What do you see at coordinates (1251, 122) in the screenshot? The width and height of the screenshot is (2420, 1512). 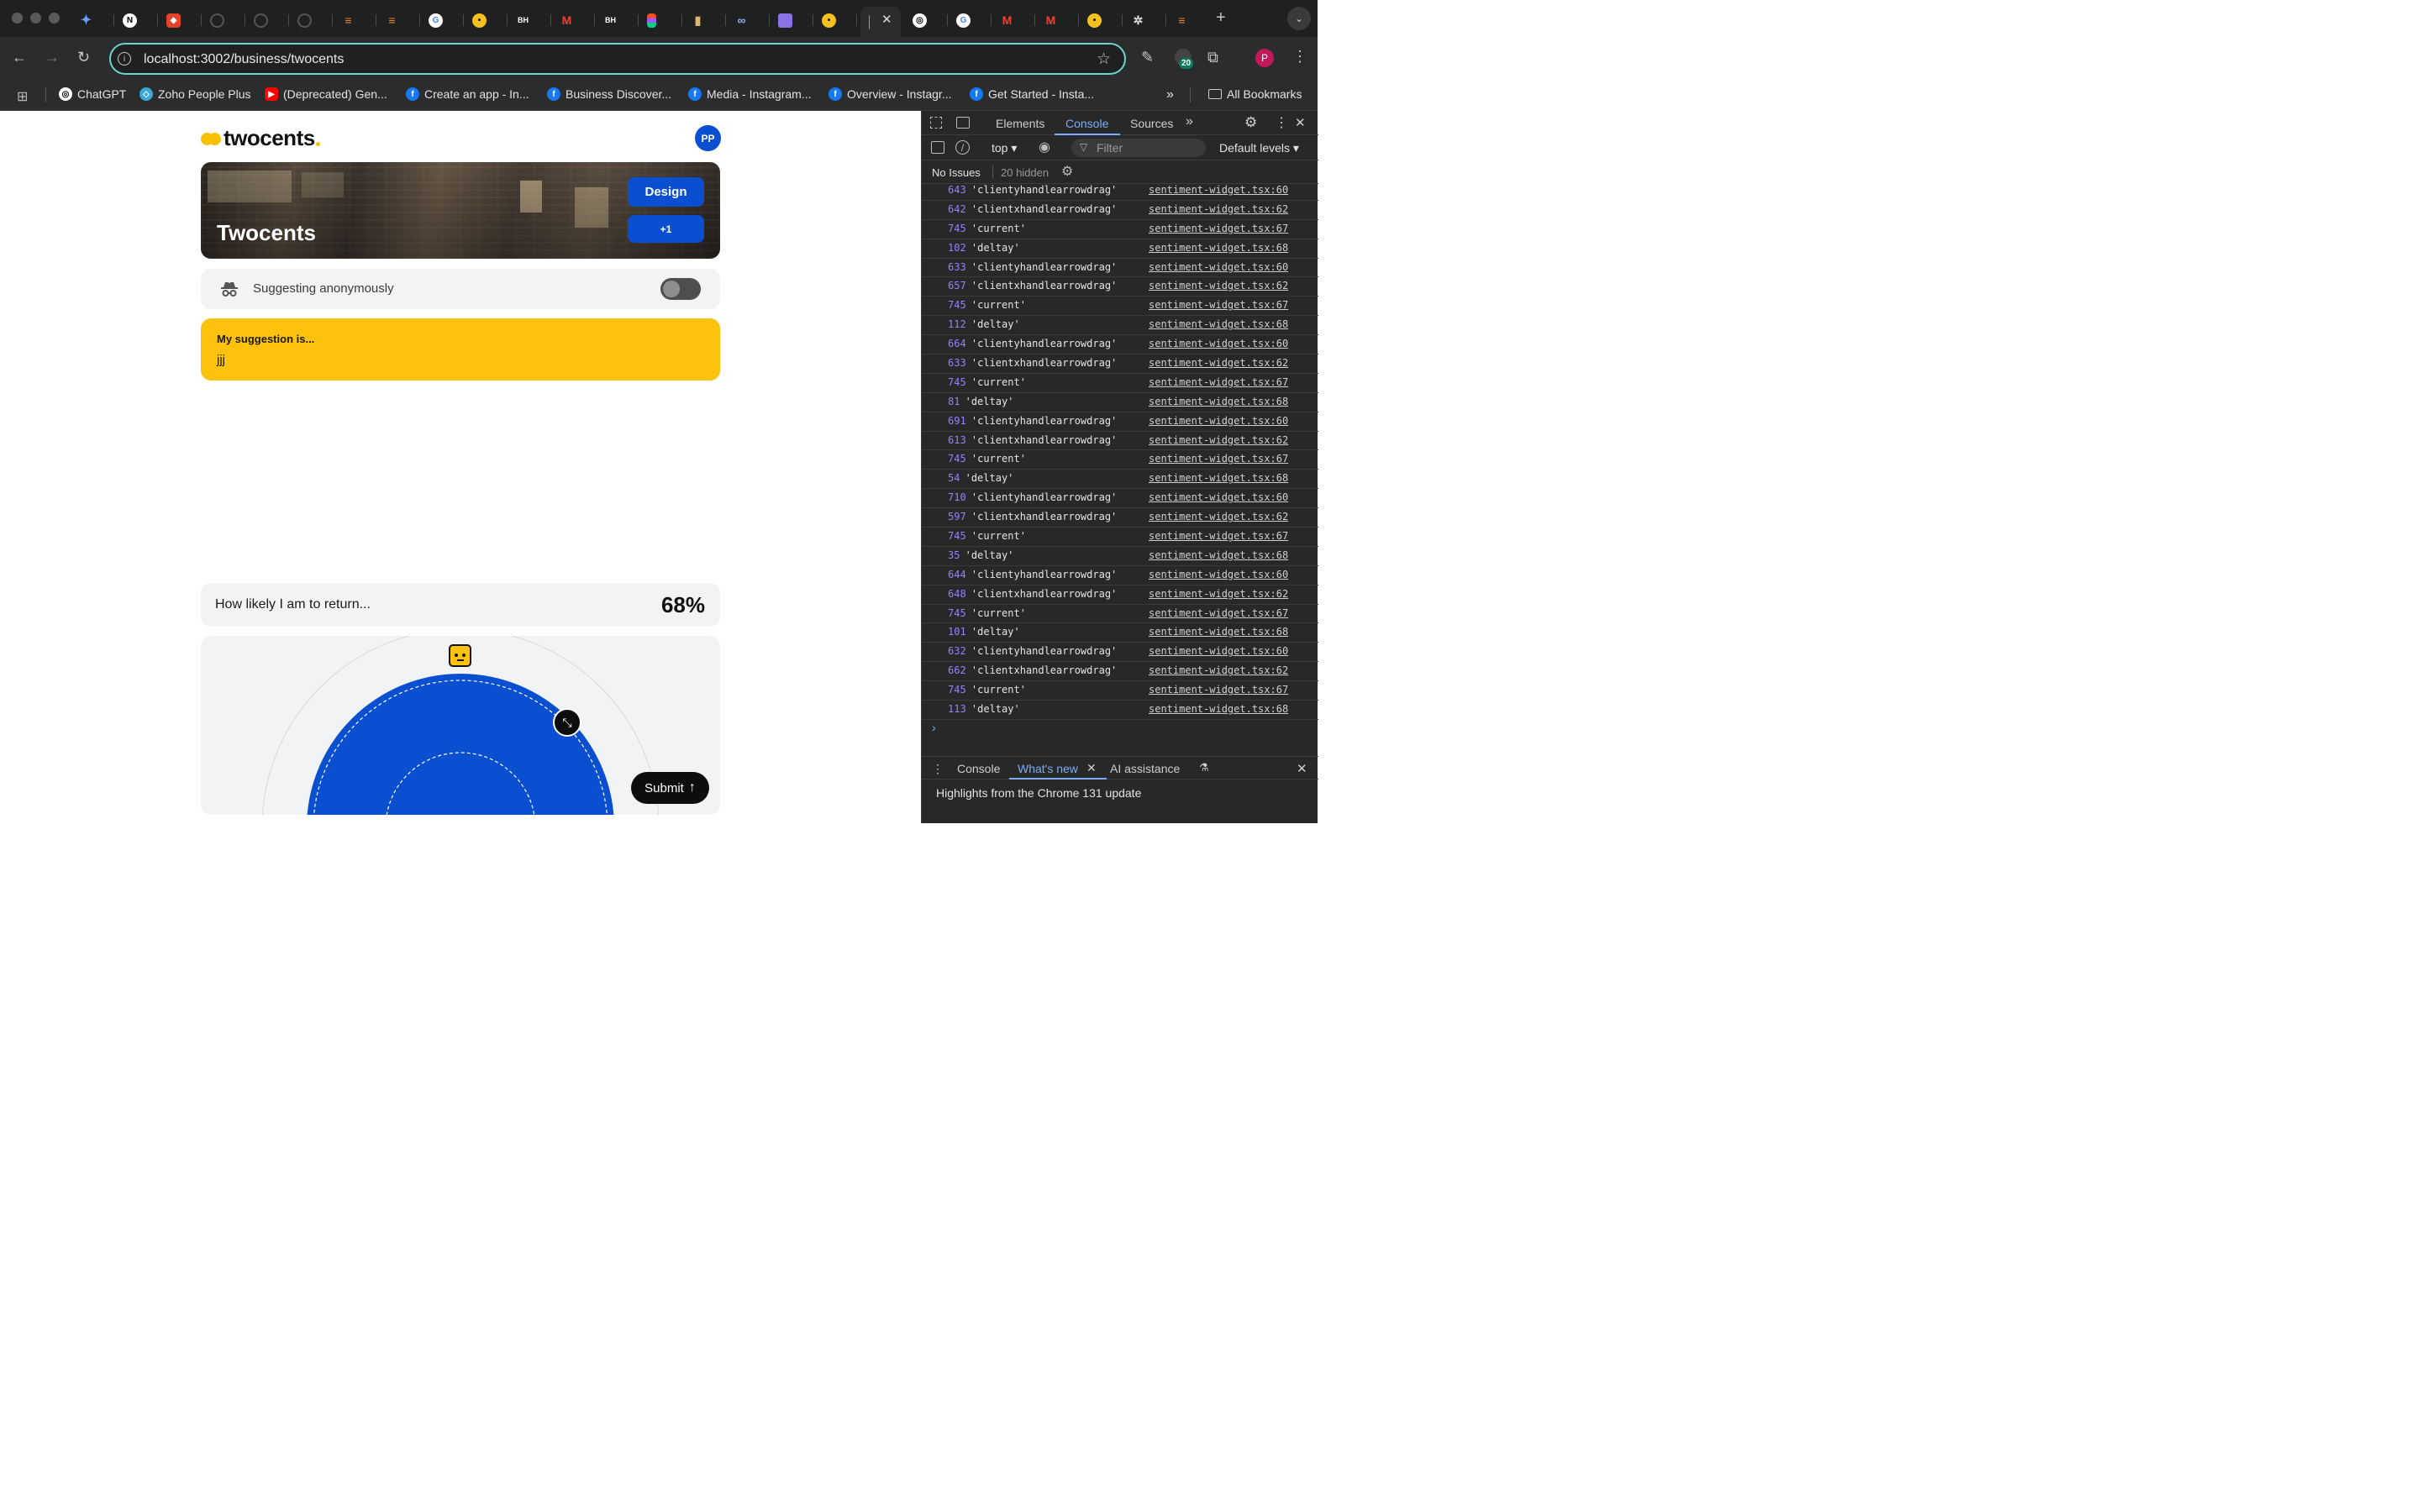 I see `settings-icon: ⚙` at bounding box center [1251, 122].